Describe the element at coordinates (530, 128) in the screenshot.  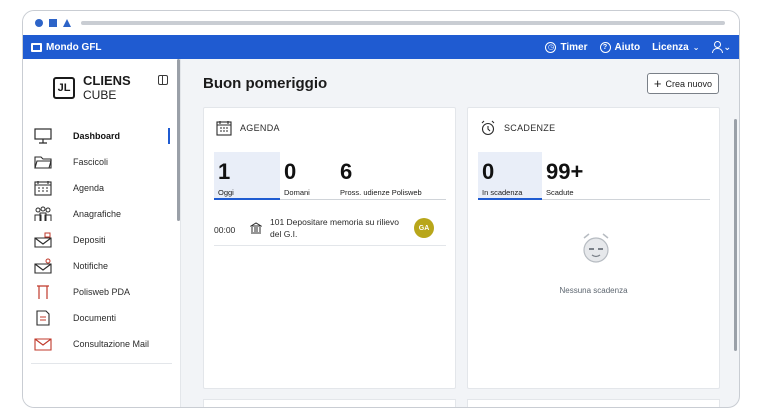
I see `scadenze-title: SCADENZE` at that location.